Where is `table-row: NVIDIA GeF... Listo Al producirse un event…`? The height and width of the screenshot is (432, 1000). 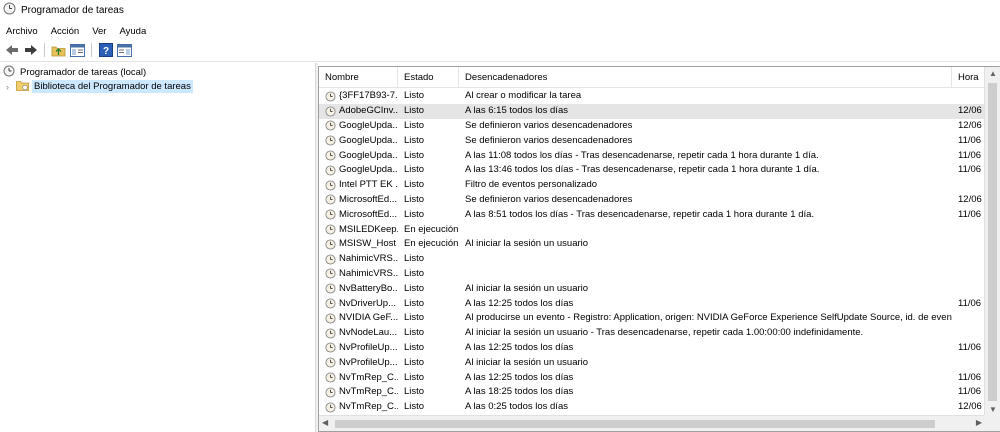
table-row: NVIDIA GeF... Listo Al producirse un event… is located at coordinates (651, 318).